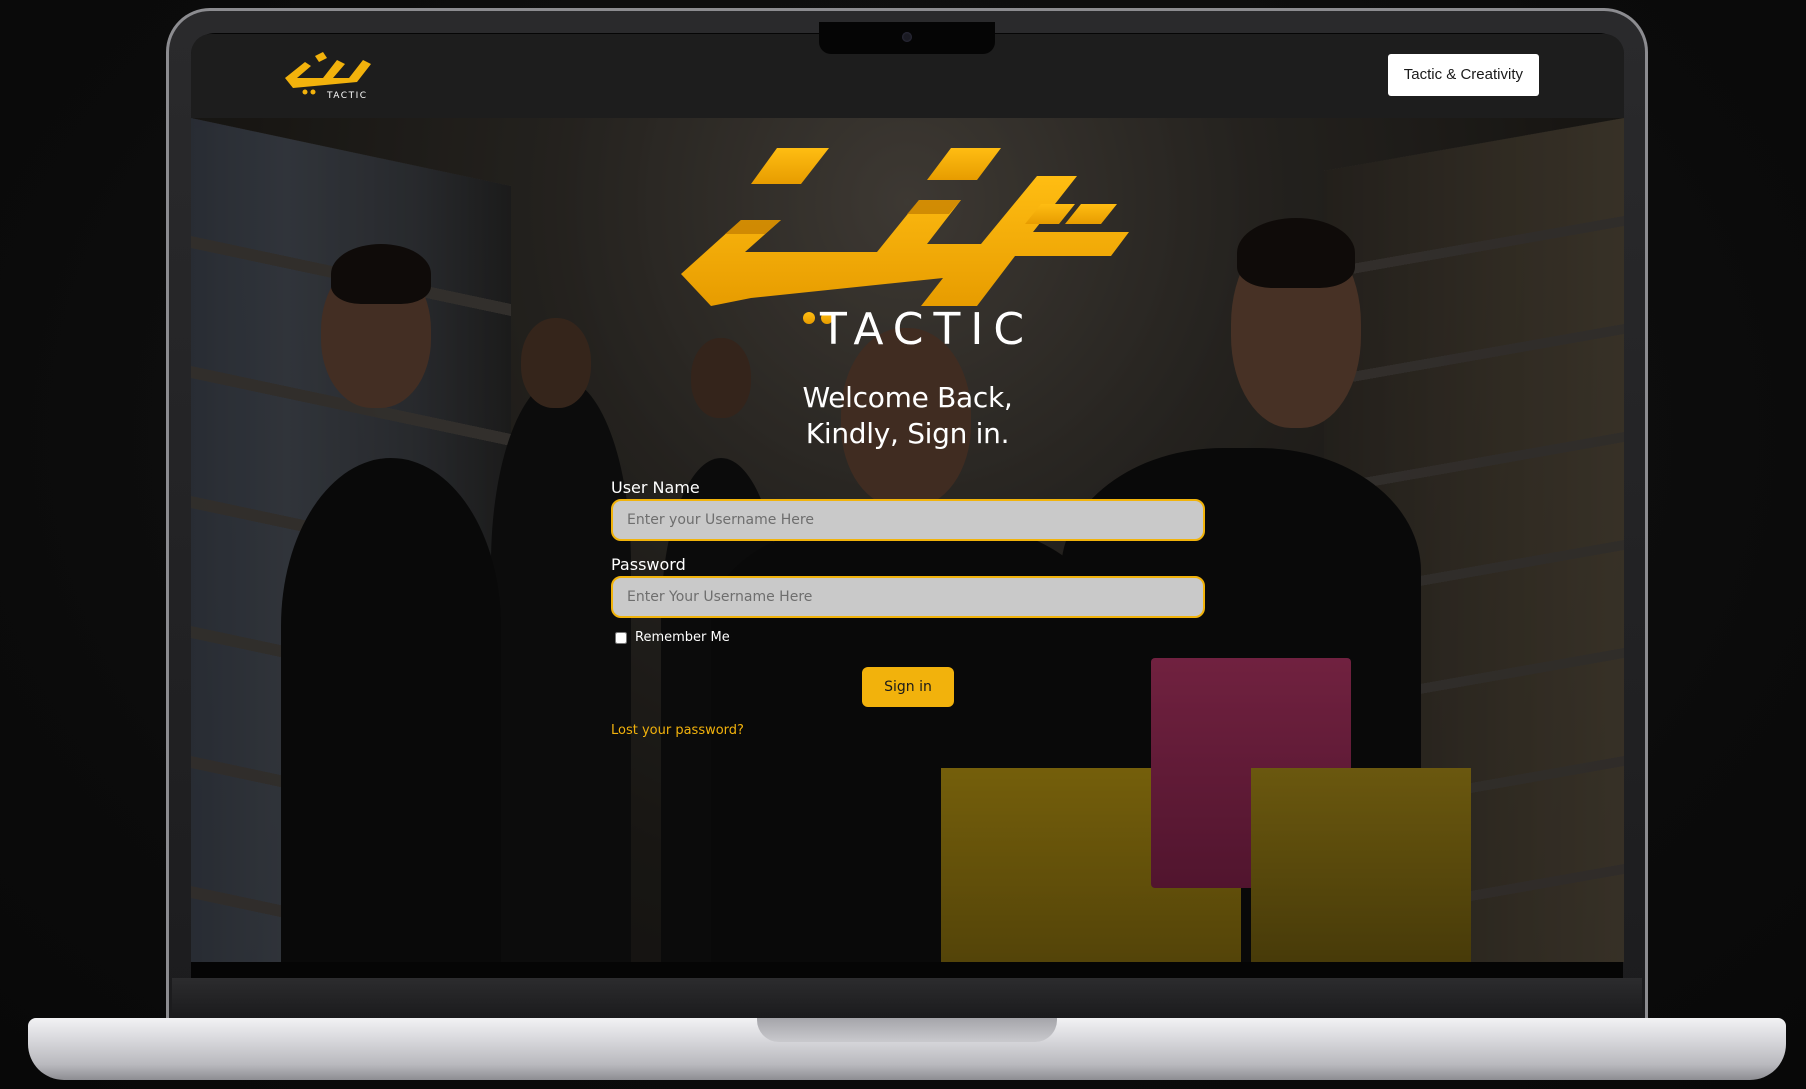 This screenshot has height=1089, width=1806. Describe the element at coordinates (677, 730) in the screenshot. I see `lost-password-link: Lost your password?` at that location.